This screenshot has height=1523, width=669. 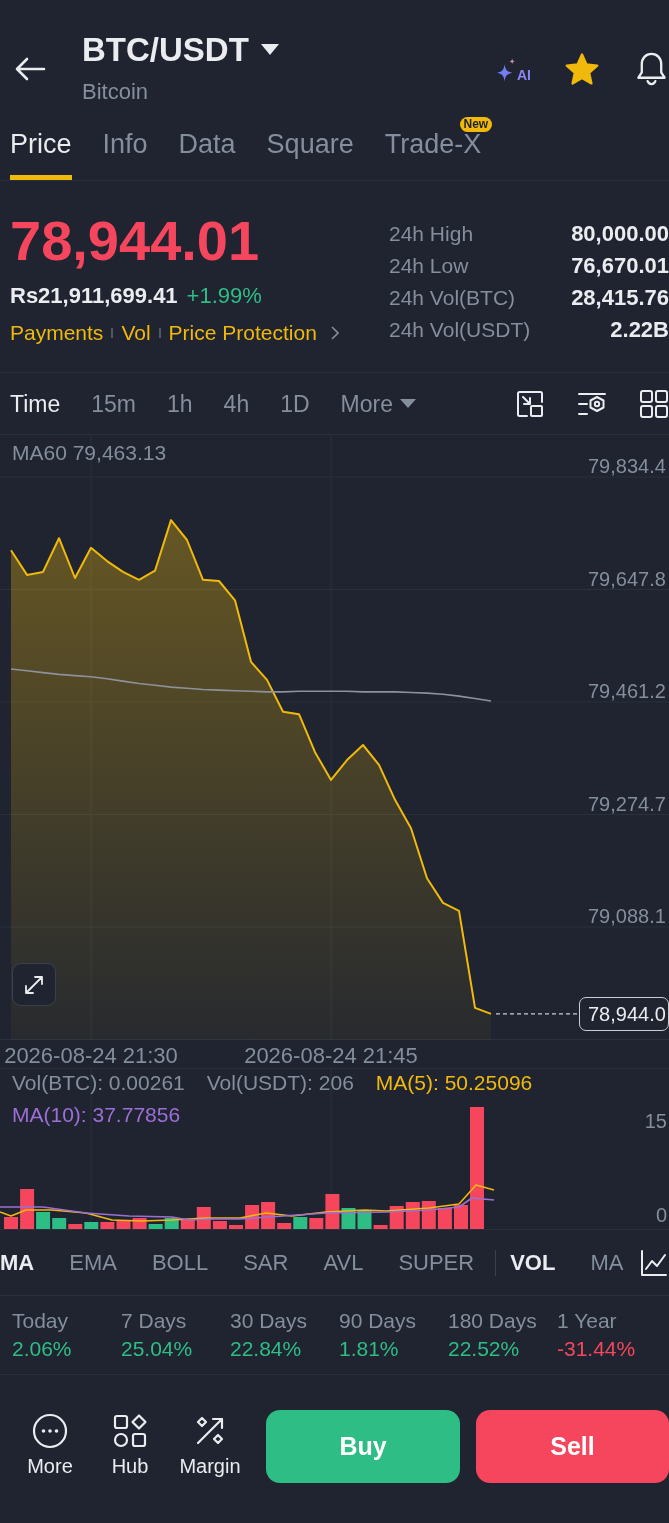 I want to click on action-button: Margin, so click(x=210, y=1446).